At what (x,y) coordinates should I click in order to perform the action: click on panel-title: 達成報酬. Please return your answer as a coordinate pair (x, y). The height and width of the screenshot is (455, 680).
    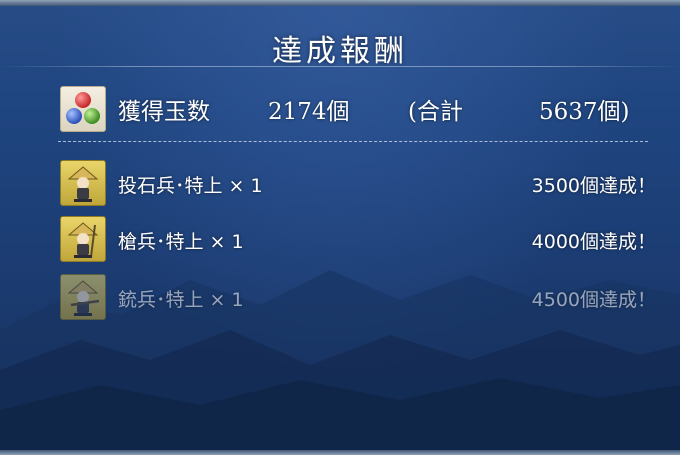
    Looking at the image, I should click on (340, 51).